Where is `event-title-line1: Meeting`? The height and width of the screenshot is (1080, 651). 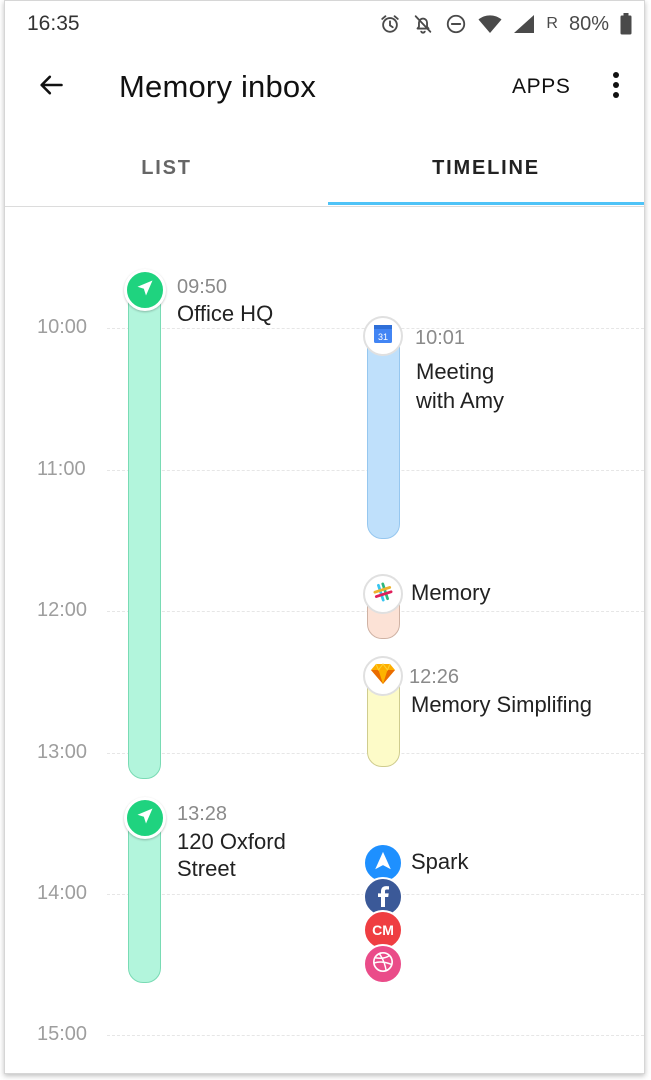 event-title-line1: Meeting is located at coordinates (455, 372).